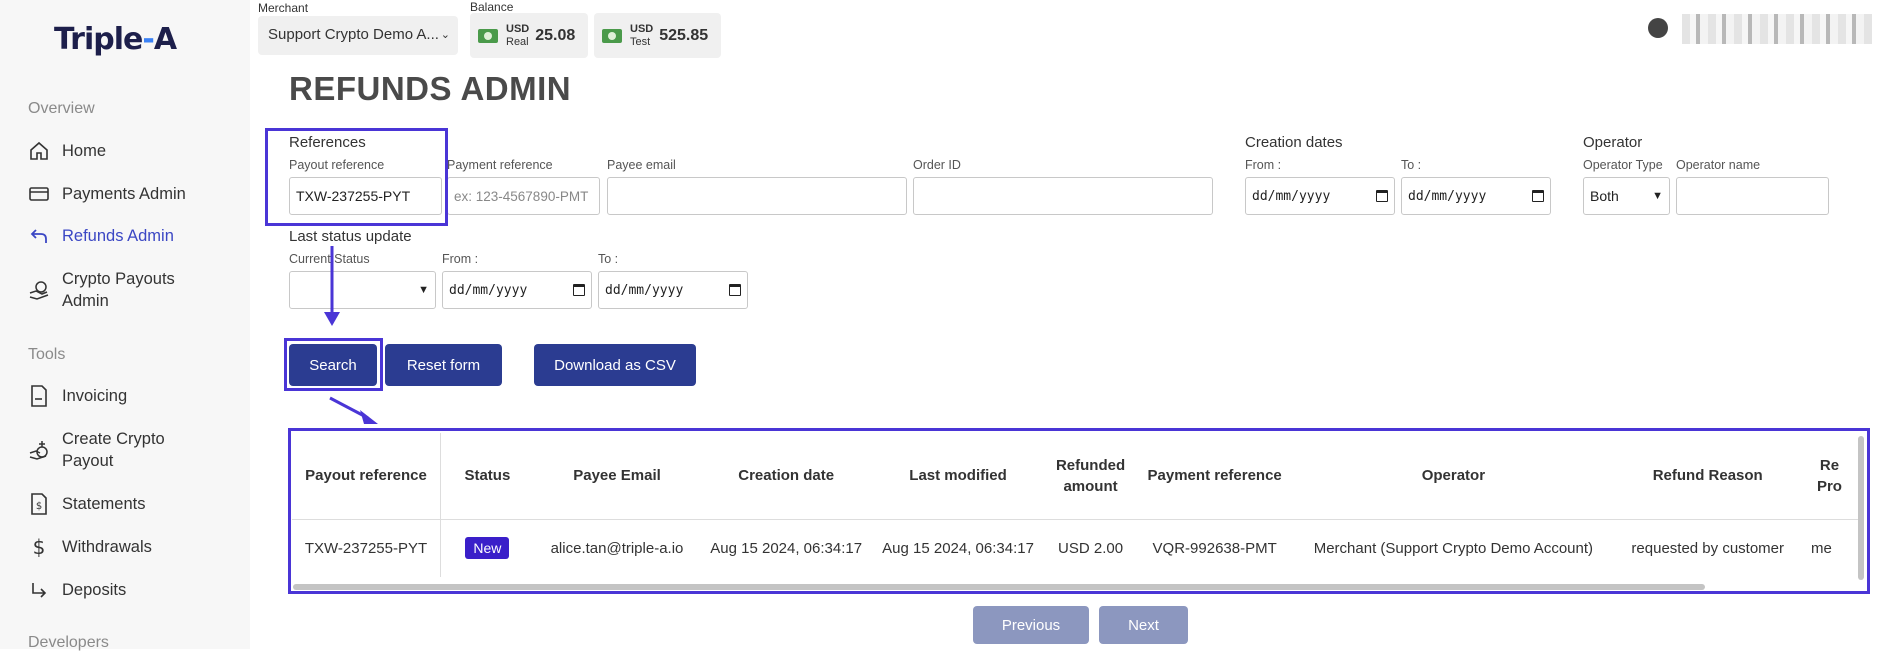 This screenshot has width=1886, height=652. Describe the element at coordinates (492, 7) in the screenshot. I see `balance-label: Balance` at that location.